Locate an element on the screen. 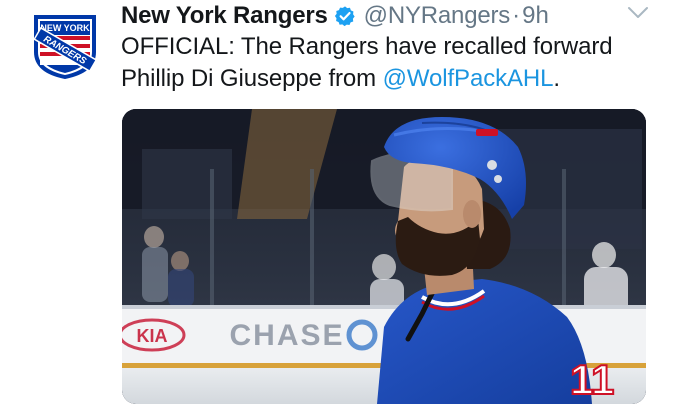  rangers-logo-icon: NEW YORK RANGERS is located at coordinates (65, 47).